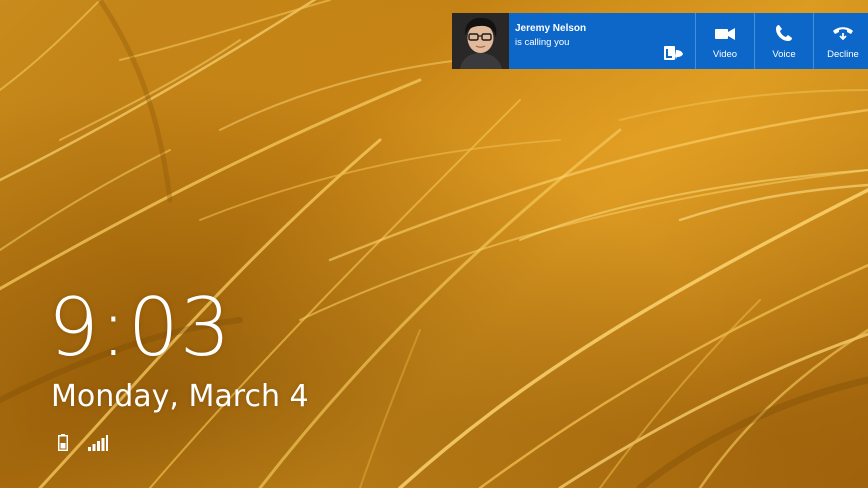 This screenshot has height=488, width=868. I want to click on status-icons, so click(83, 442).